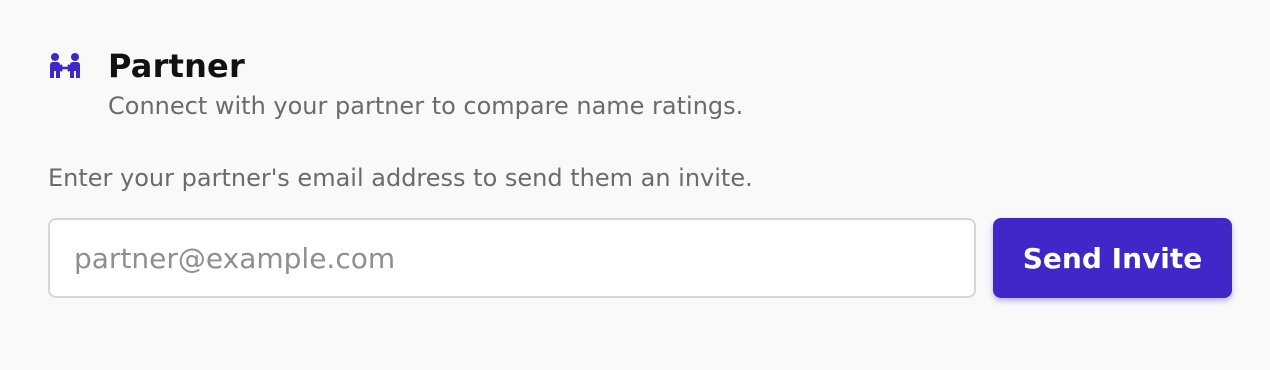 The image size is (1270, 370). I want to click on partner-people-icon, so click(65, 66).